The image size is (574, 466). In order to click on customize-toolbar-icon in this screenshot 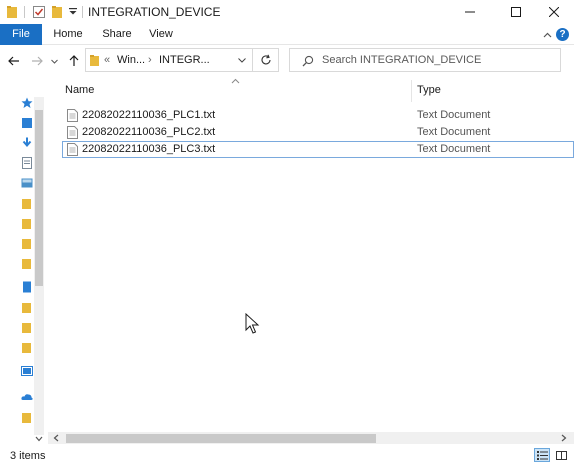, I will do `click(73, 12)`.